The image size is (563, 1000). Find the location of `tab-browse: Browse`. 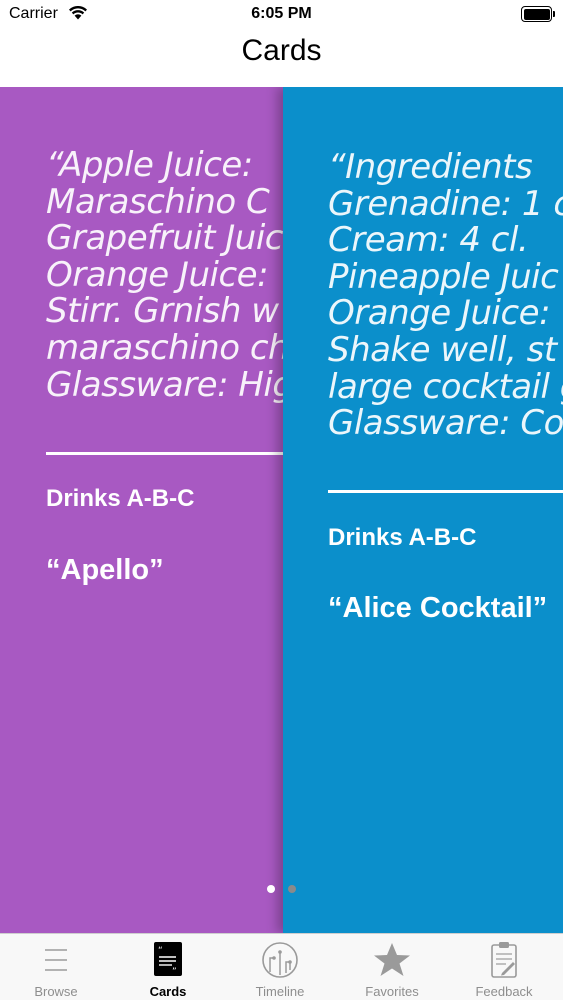

tab-browse: Browse is located at coordinates (56, 967).